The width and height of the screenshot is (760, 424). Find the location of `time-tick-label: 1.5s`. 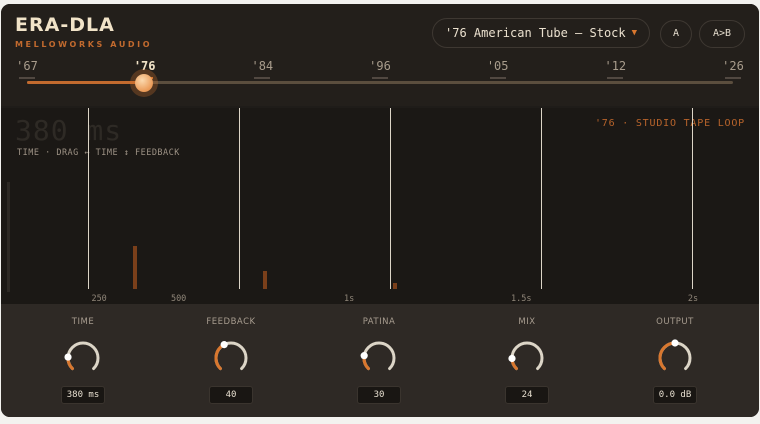

time-tick-label: 1.5s is located at coordinates (521, 299).